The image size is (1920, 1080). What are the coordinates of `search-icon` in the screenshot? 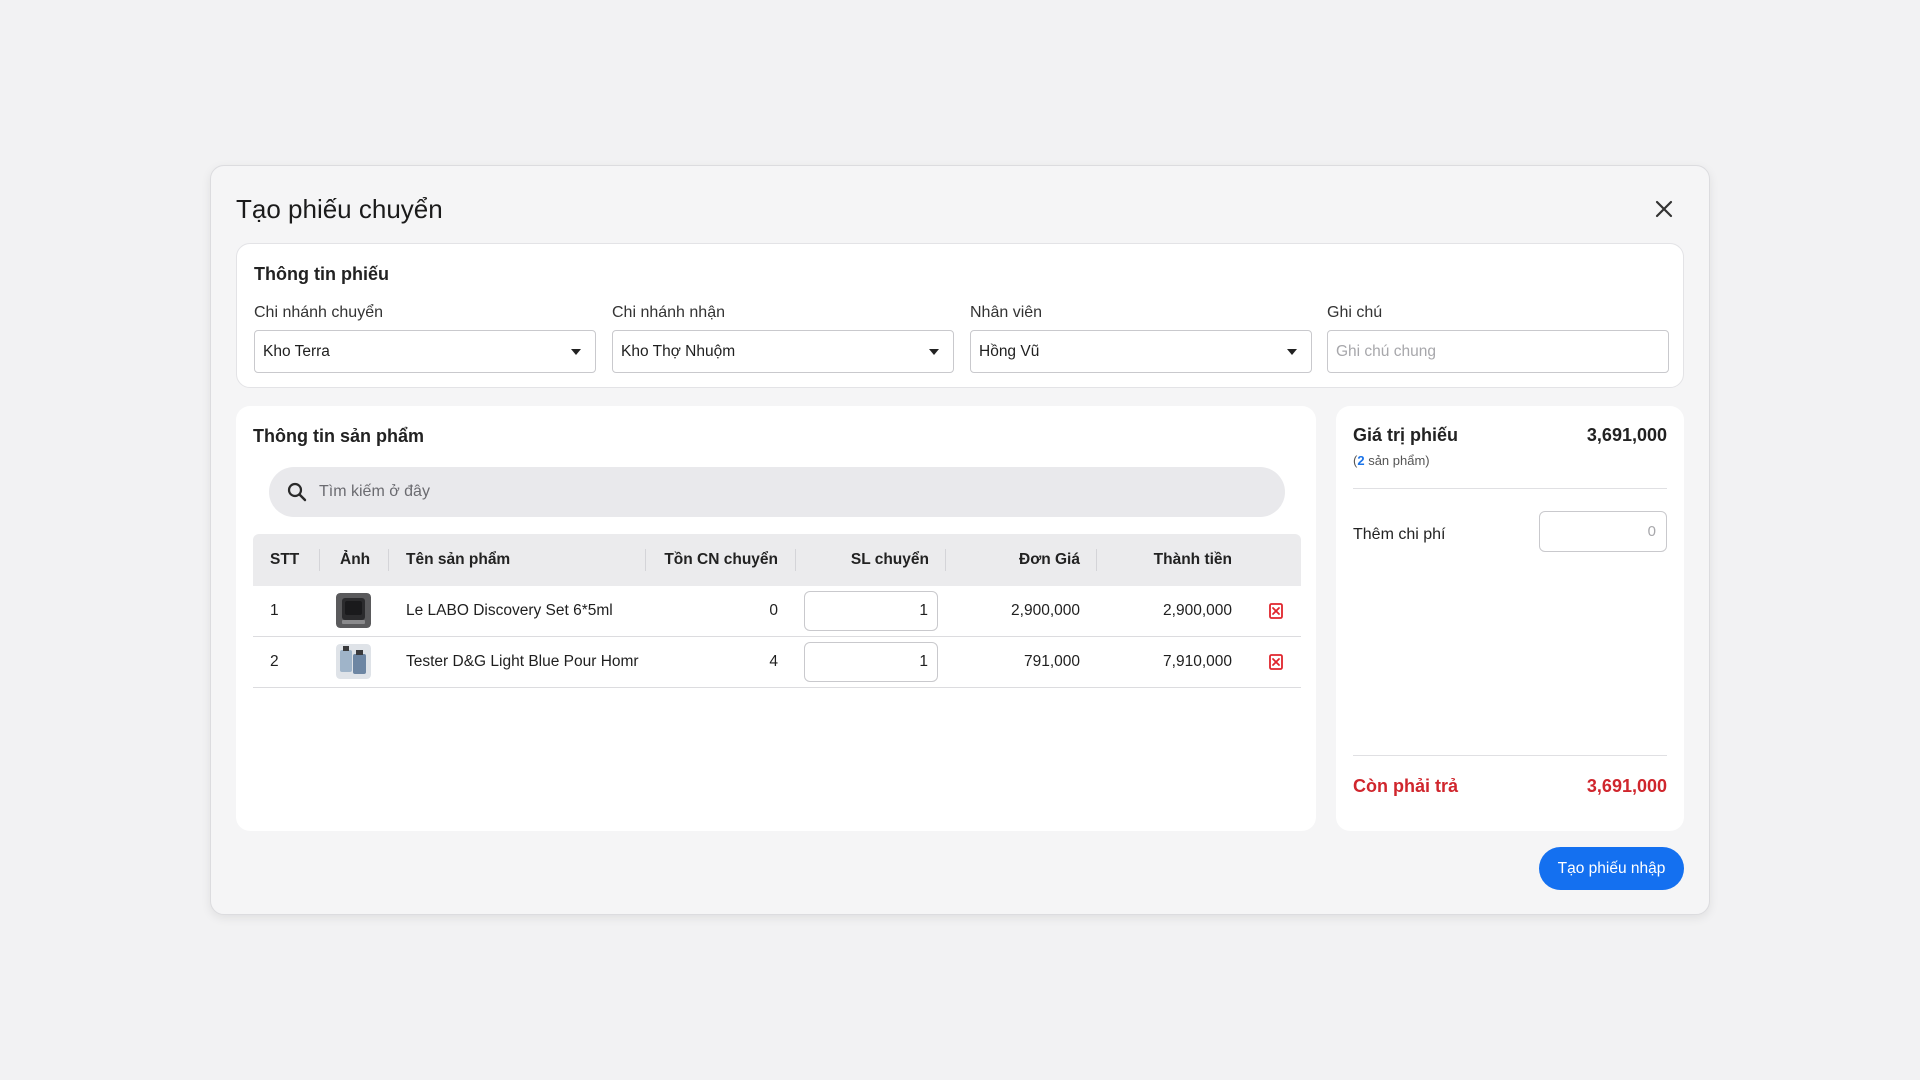 It's located at (297, 492).